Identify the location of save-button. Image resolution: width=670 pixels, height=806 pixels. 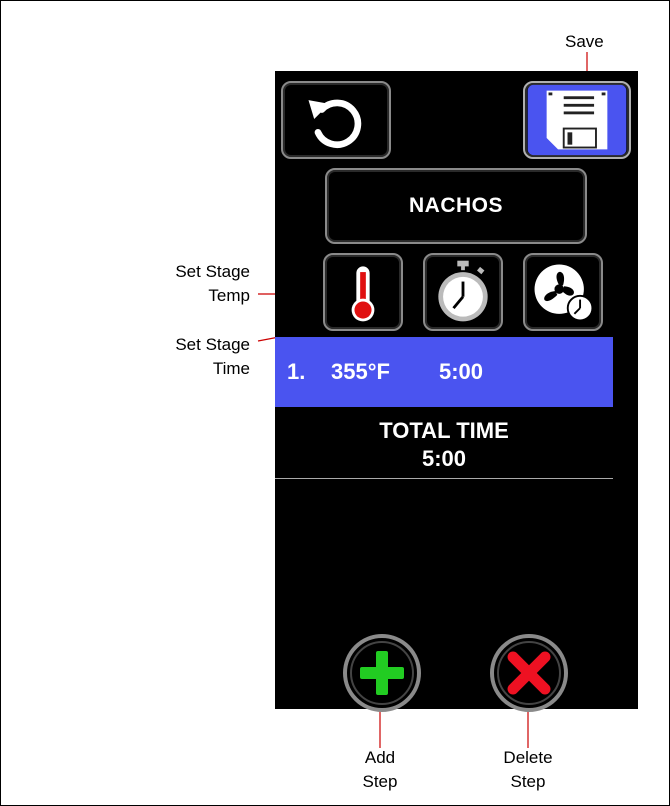
(577, 120).